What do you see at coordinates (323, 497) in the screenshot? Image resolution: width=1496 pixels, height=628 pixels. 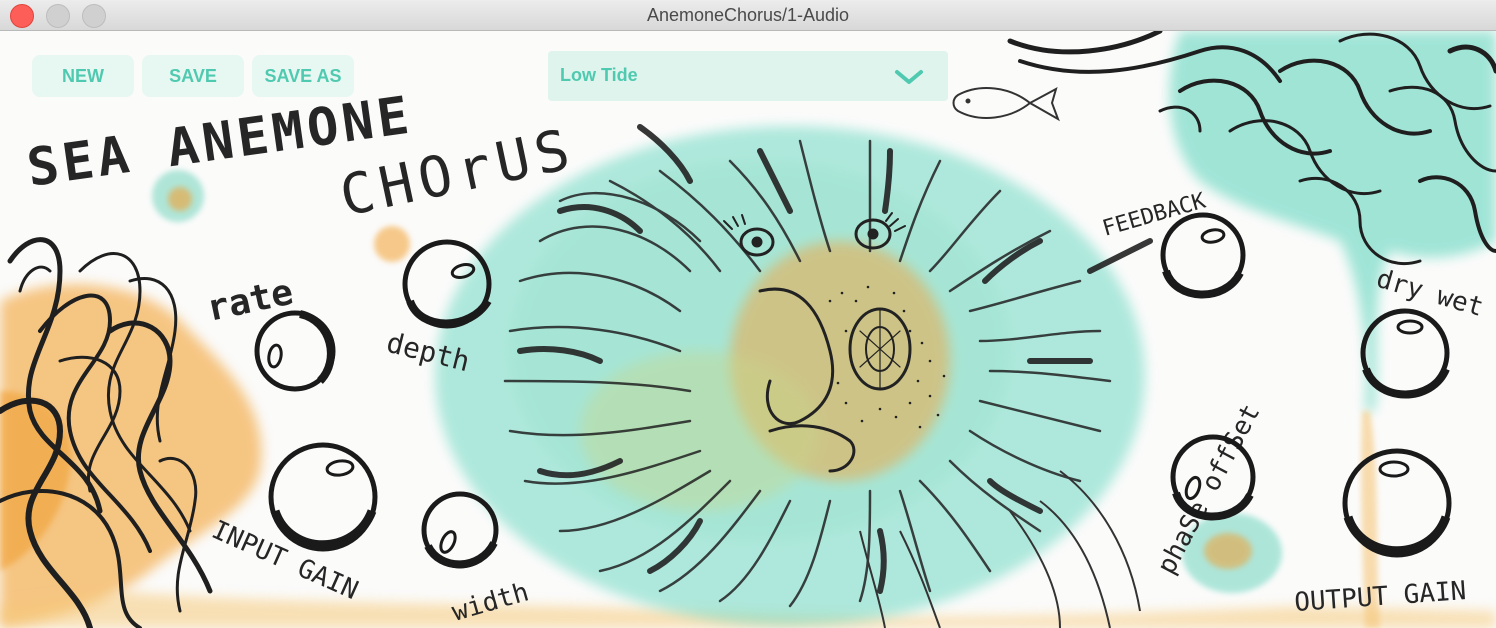 I see `input-gain-knob` at bounding box center [323, 497].